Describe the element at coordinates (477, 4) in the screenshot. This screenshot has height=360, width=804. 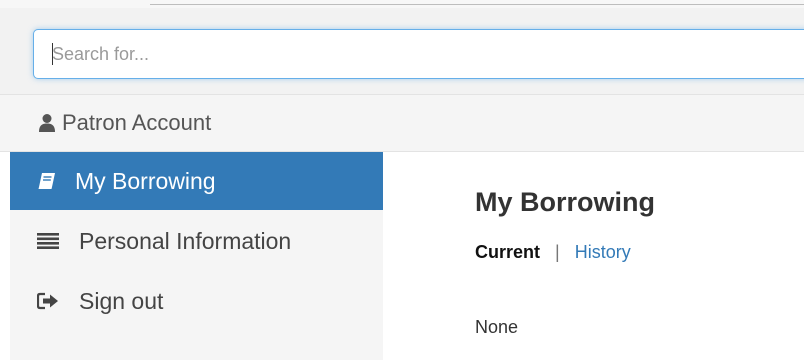
I see `top-divider` at that location.